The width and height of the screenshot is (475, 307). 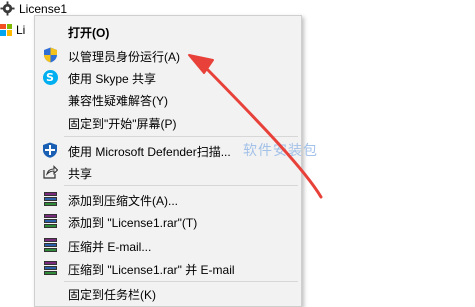 I want to click on menu-item-open: 打开(O), so click(x=168, y=31).